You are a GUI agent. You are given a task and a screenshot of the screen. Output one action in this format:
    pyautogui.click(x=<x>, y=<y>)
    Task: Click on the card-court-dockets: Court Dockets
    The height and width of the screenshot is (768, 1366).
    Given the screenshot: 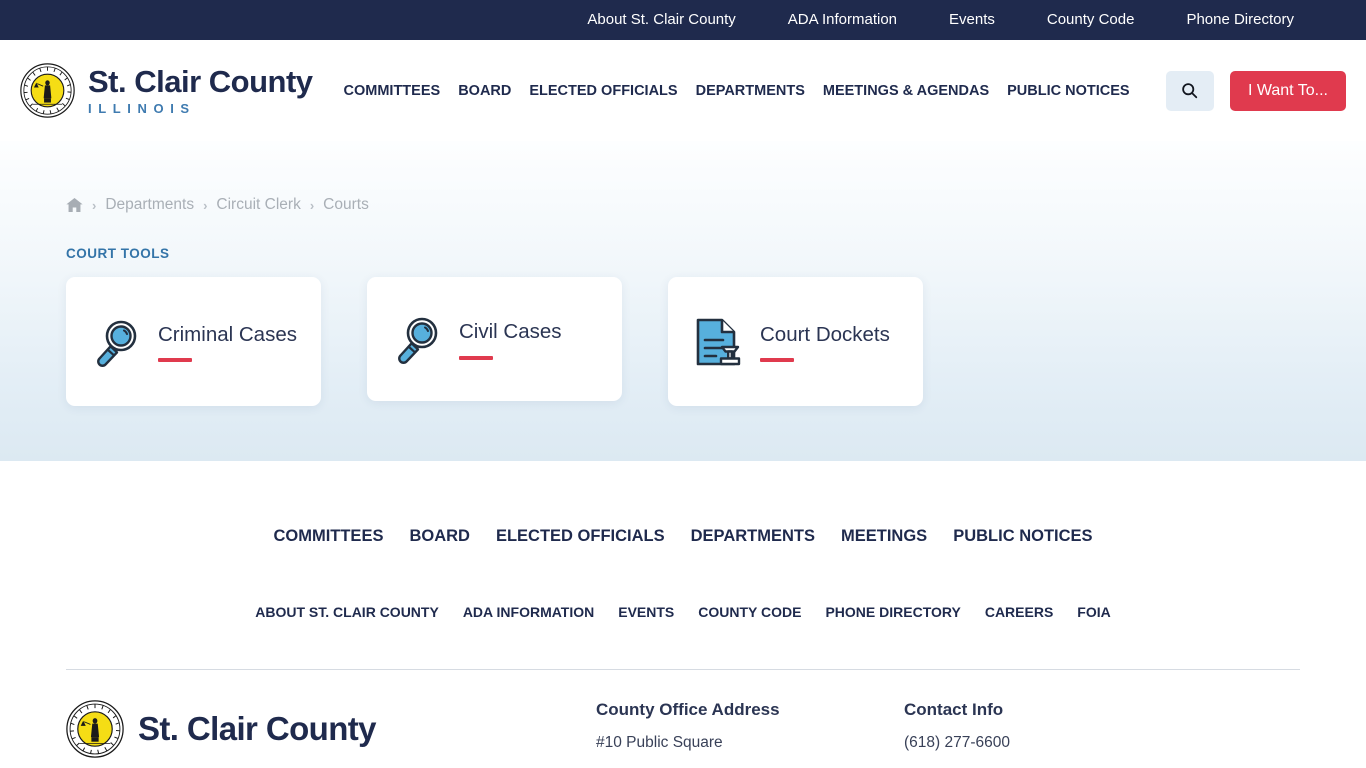 What is the action you would take?
    pyautogui.click(x=795, y=341)
    